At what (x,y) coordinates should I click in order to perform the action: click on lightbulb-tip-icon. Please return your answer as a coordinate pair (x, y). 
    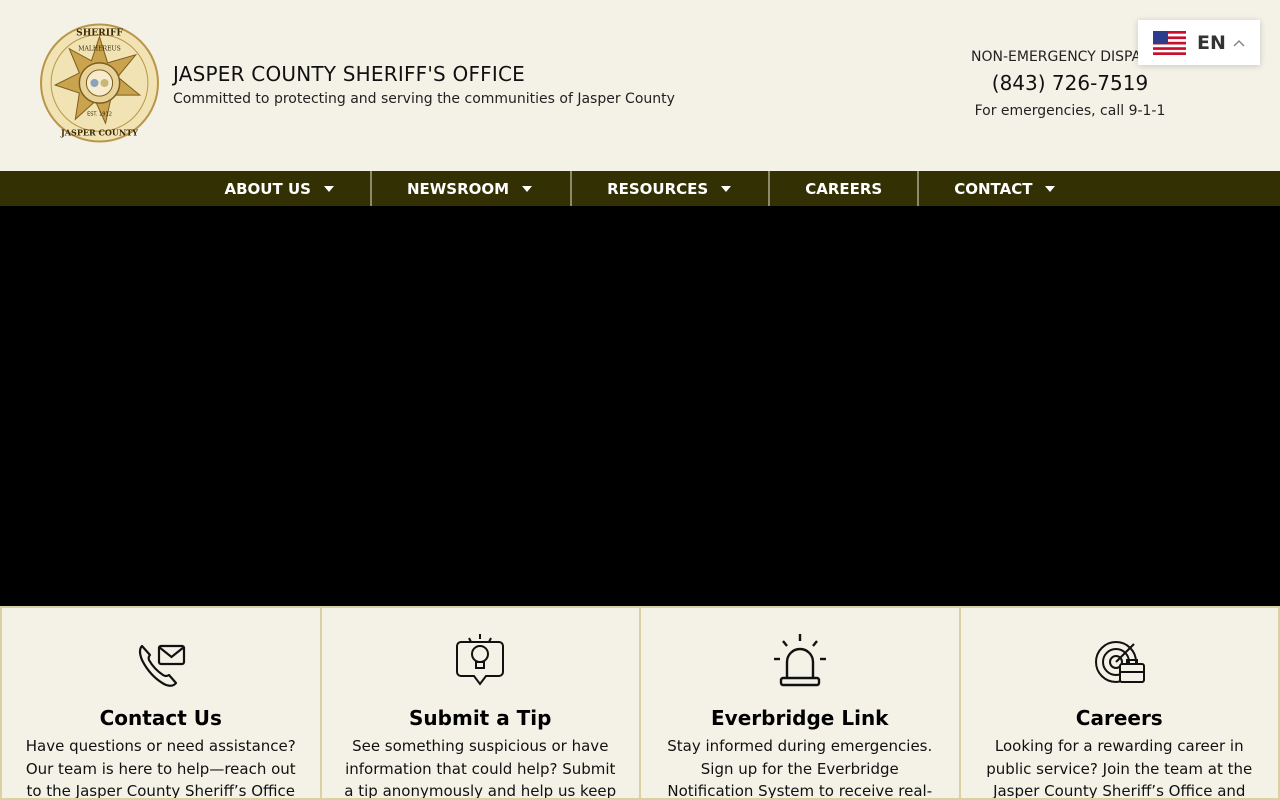
    Looking at the image, I should click on (480, 660).